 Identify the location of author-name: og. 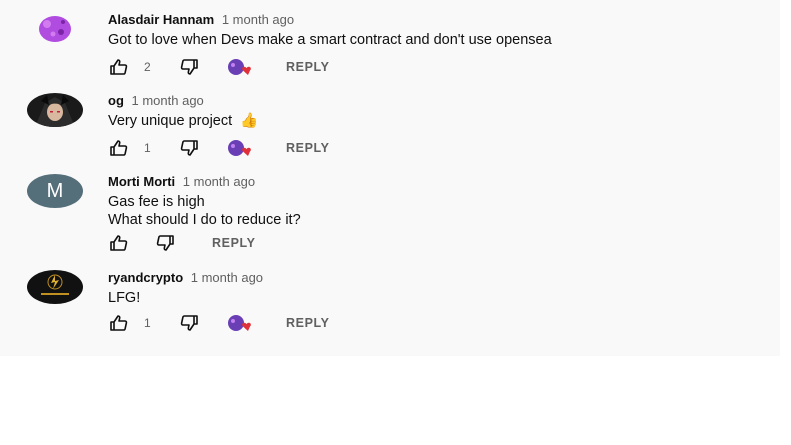
(116, 100).